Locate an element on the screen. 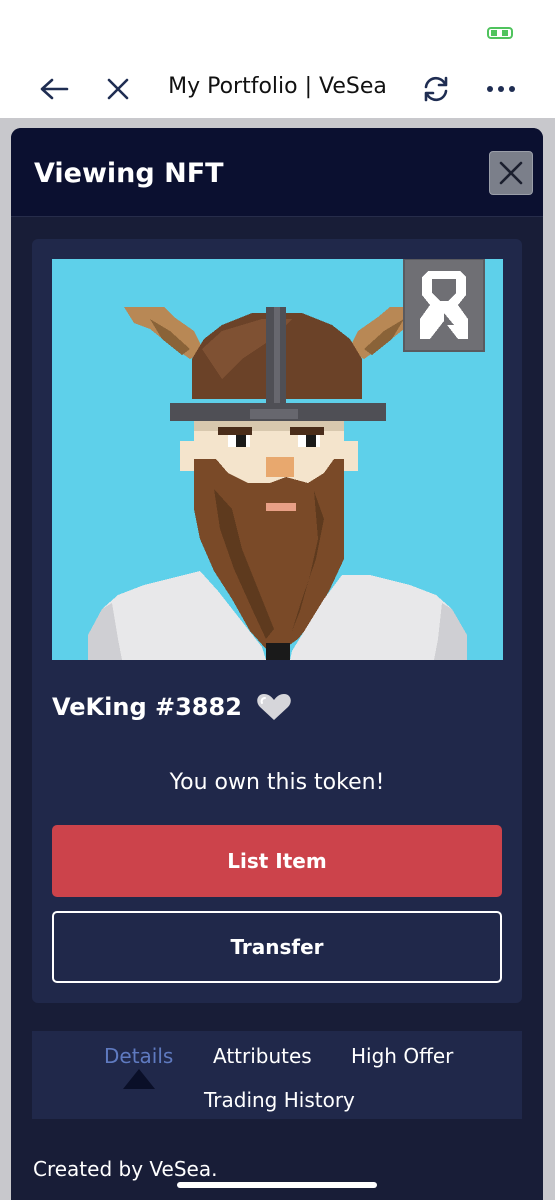  home-indicator is located at coordinates (277, 1185).